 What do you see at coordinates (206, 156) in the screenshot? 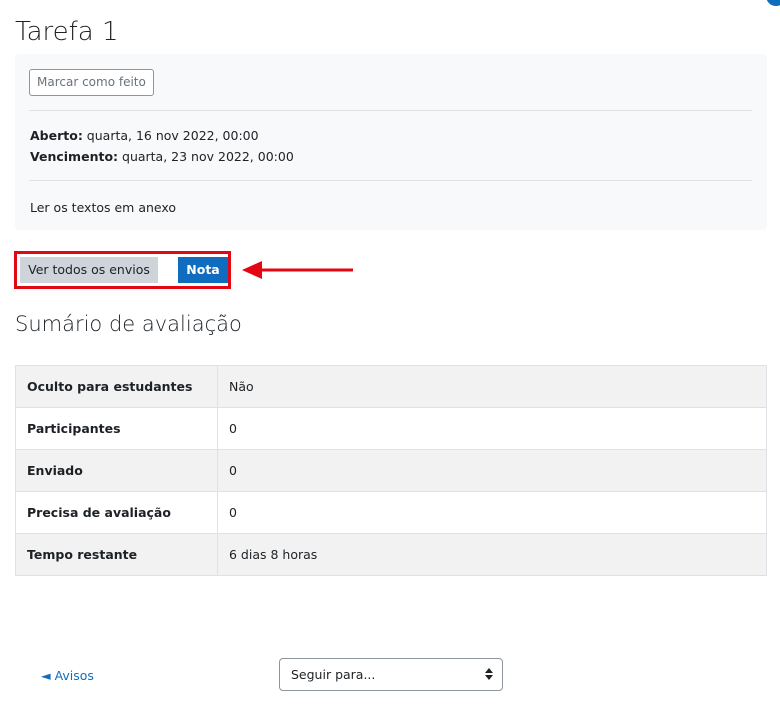
I see `due-value: quarta, 23 nov 2022, 00:00` at bounding box center [206, 156].